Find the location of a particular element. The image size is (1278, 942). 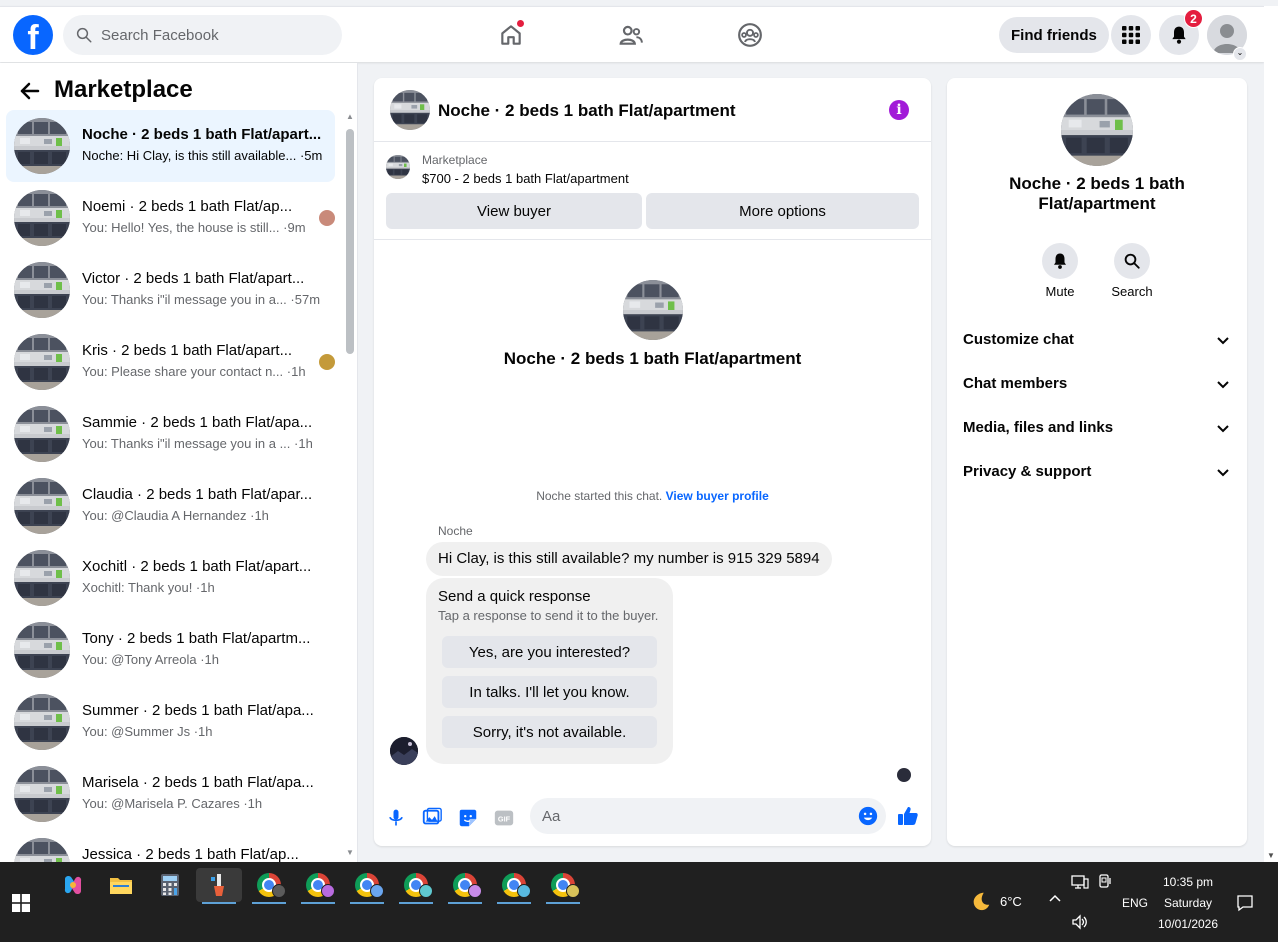

conversation-preview: You: Please share your contact n... ·1h is located at coordinates (194, 371).